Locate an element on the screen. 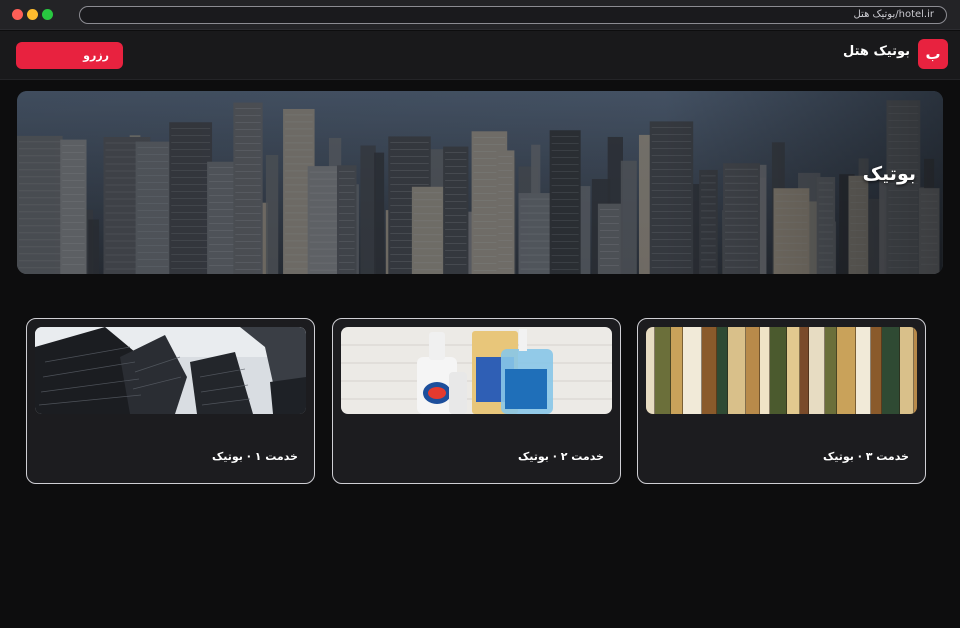 Image resolution: width=960 pixels, height=628 pixels. hero-title: بوتیک is located at coordinates (889, 174).